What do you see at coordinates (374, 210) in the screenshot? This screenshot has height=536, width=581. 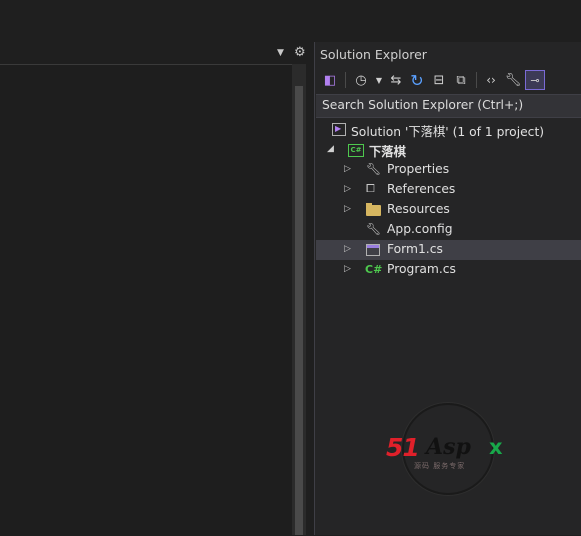 I see `folder-icon` at bounding box center [374, 210].